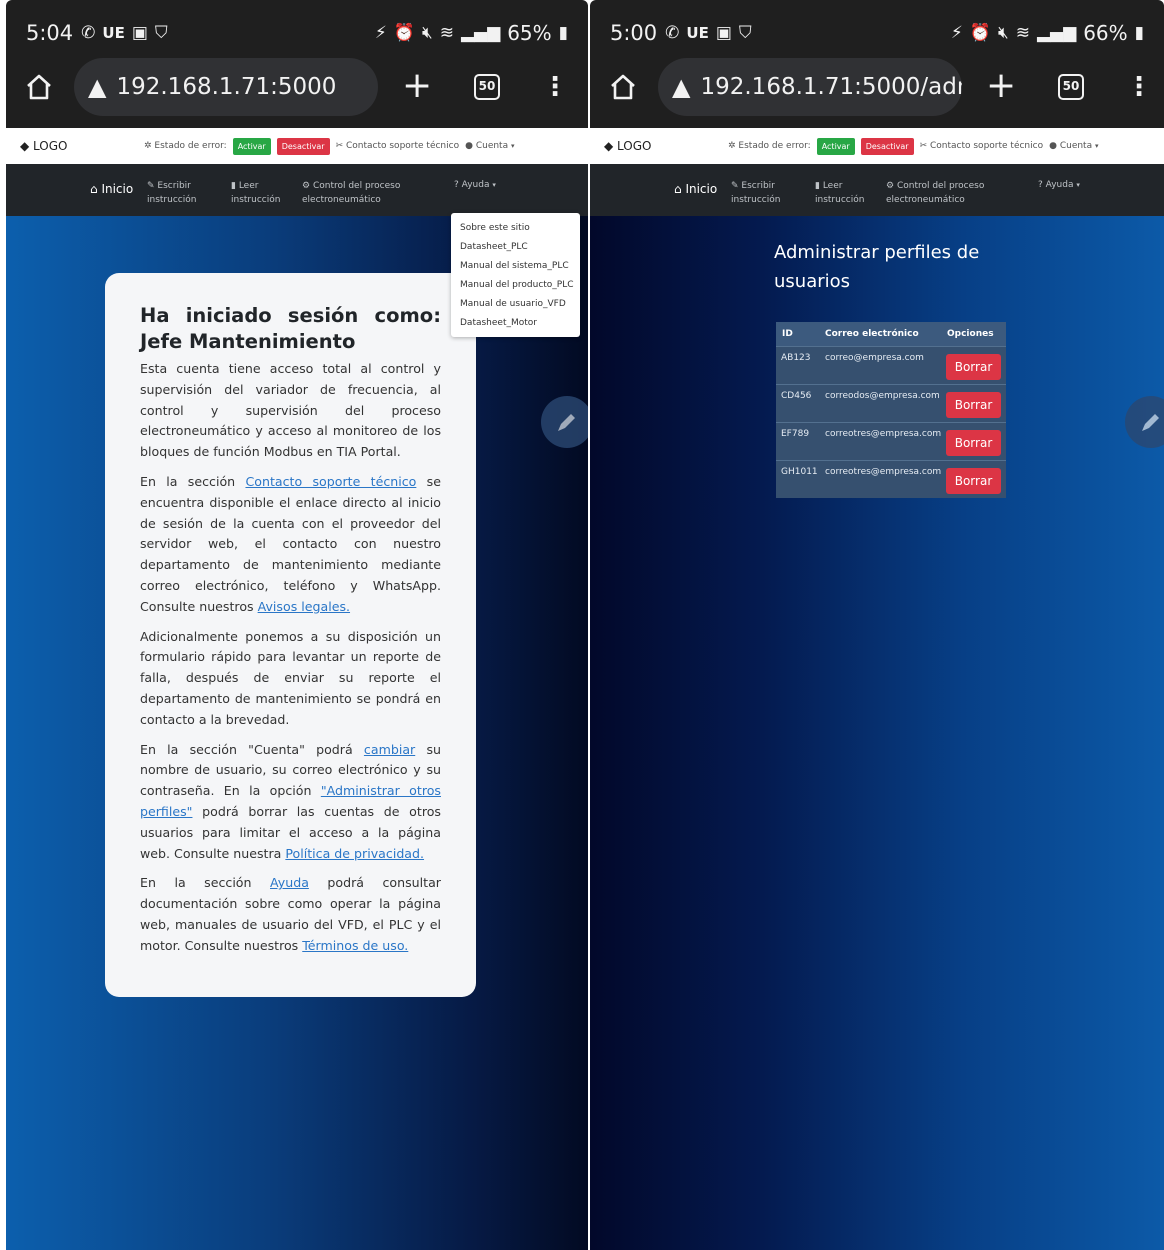 This screenshot has height=1250, width=1164. I want to click on terms-of-use-link: Términos de uso., so click(355, 945).